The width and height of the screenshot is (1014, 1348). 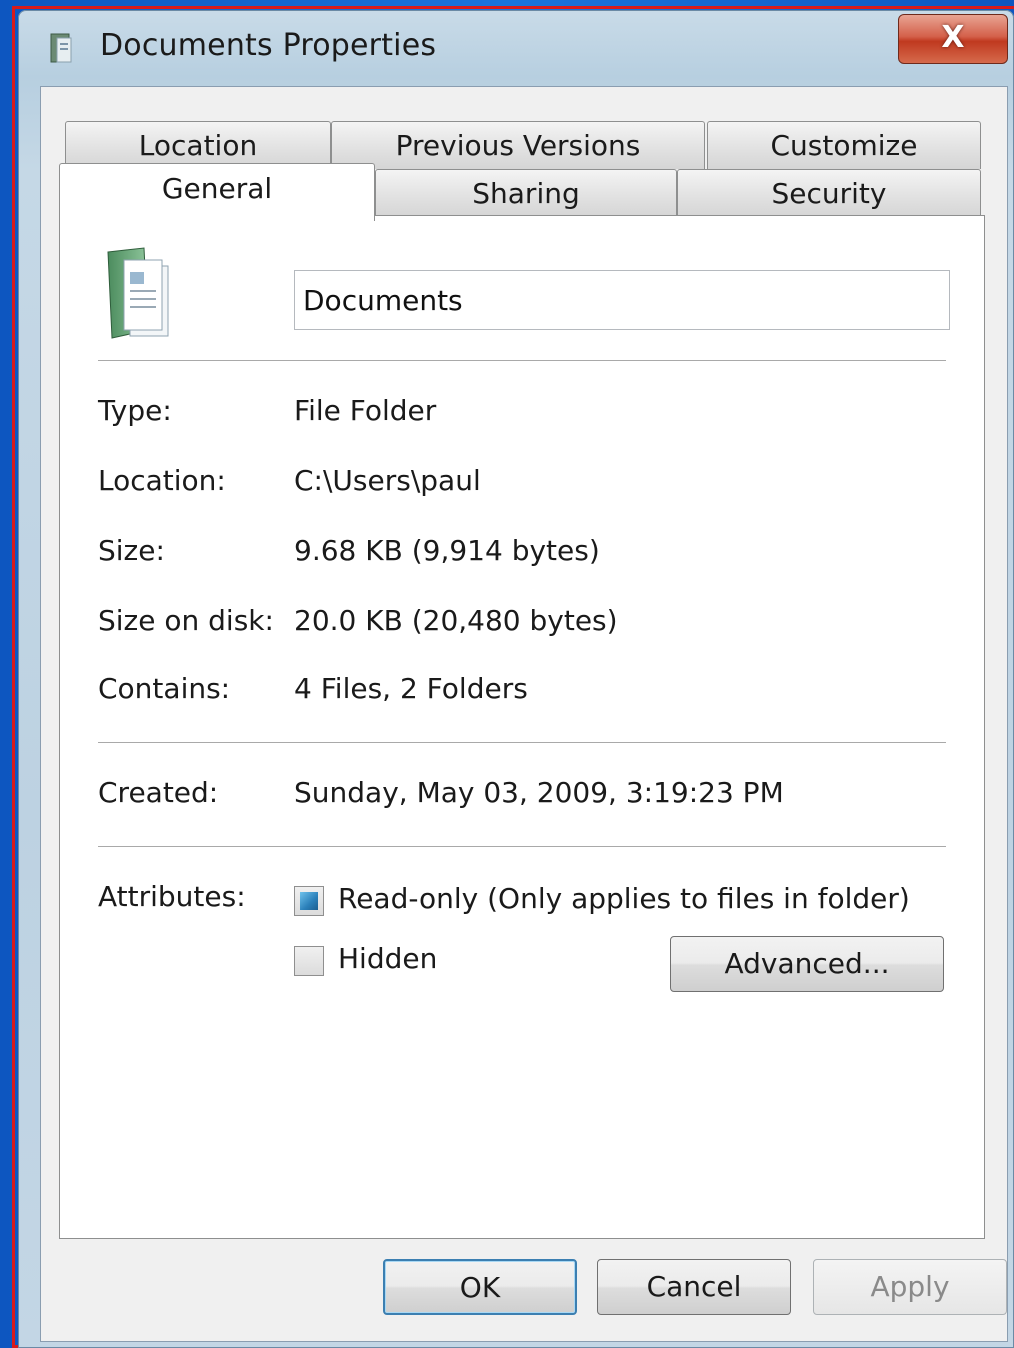 What do you see at coordinates (910, 1287) in the screenshot?
I see `apply-button: Apply` at bounding box center [910, 1287].